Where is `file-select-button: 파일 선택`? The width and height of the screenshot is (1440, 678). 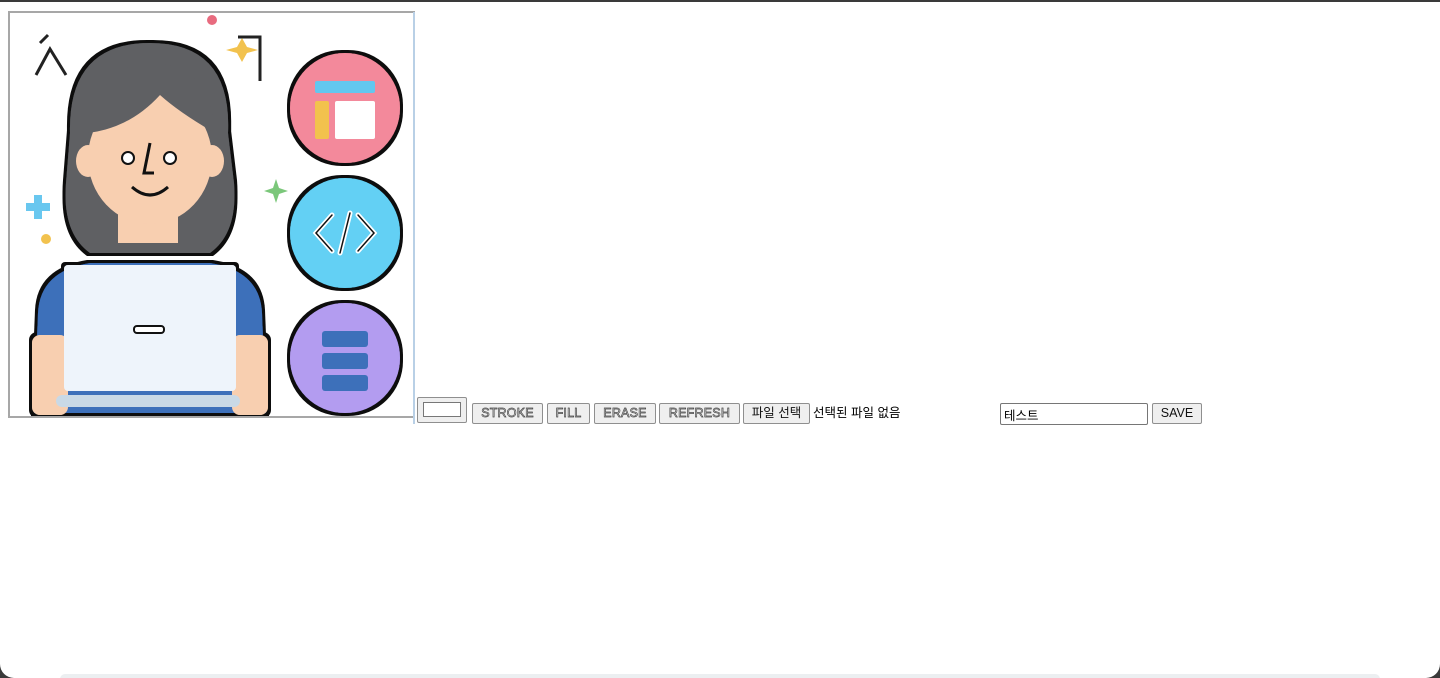
file-select-button: 파일 선택 is located at coordinates (776, 413).